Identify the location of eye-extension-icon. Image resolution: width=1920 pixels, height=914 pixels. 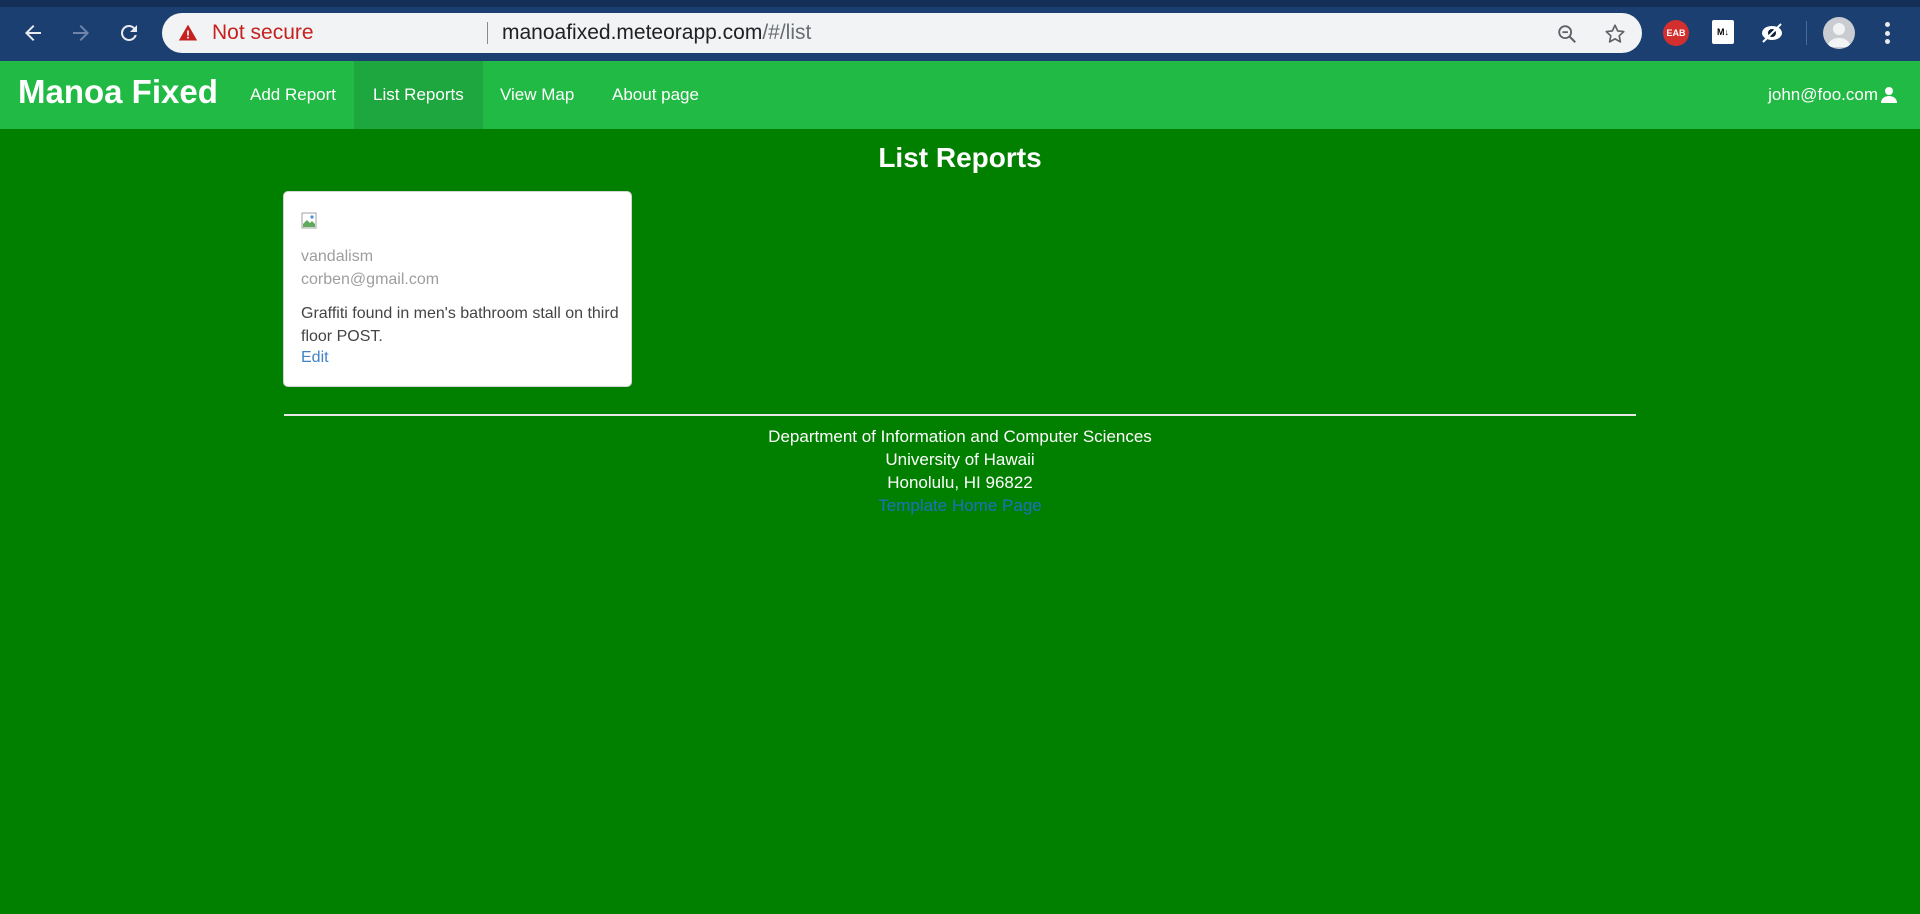
(1772, 33).